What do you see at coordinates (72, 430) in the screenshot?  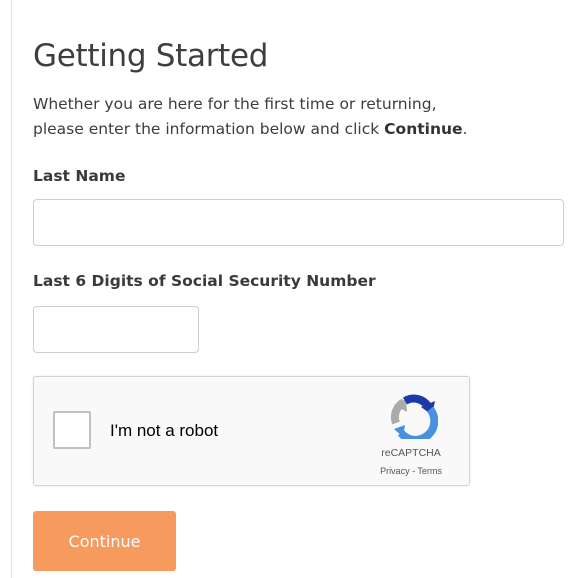 I see `recaptcha-checkbox` at bounding box center [72, 430].